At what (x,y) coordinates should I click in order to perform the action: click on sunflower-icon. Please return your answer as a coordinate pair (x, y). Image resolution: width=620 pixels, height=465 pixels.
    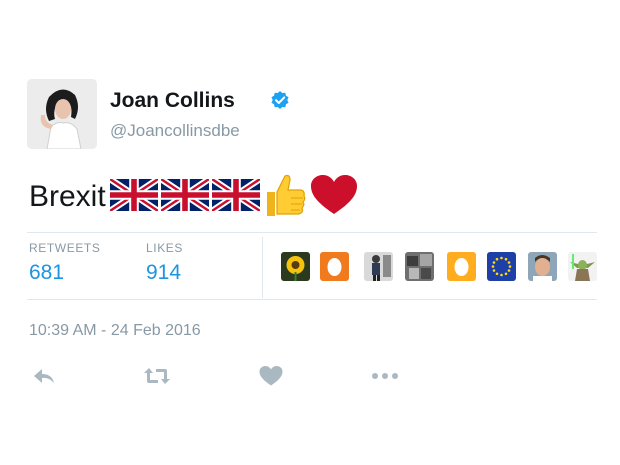
    Looking at the image, I should click on (295, 266).